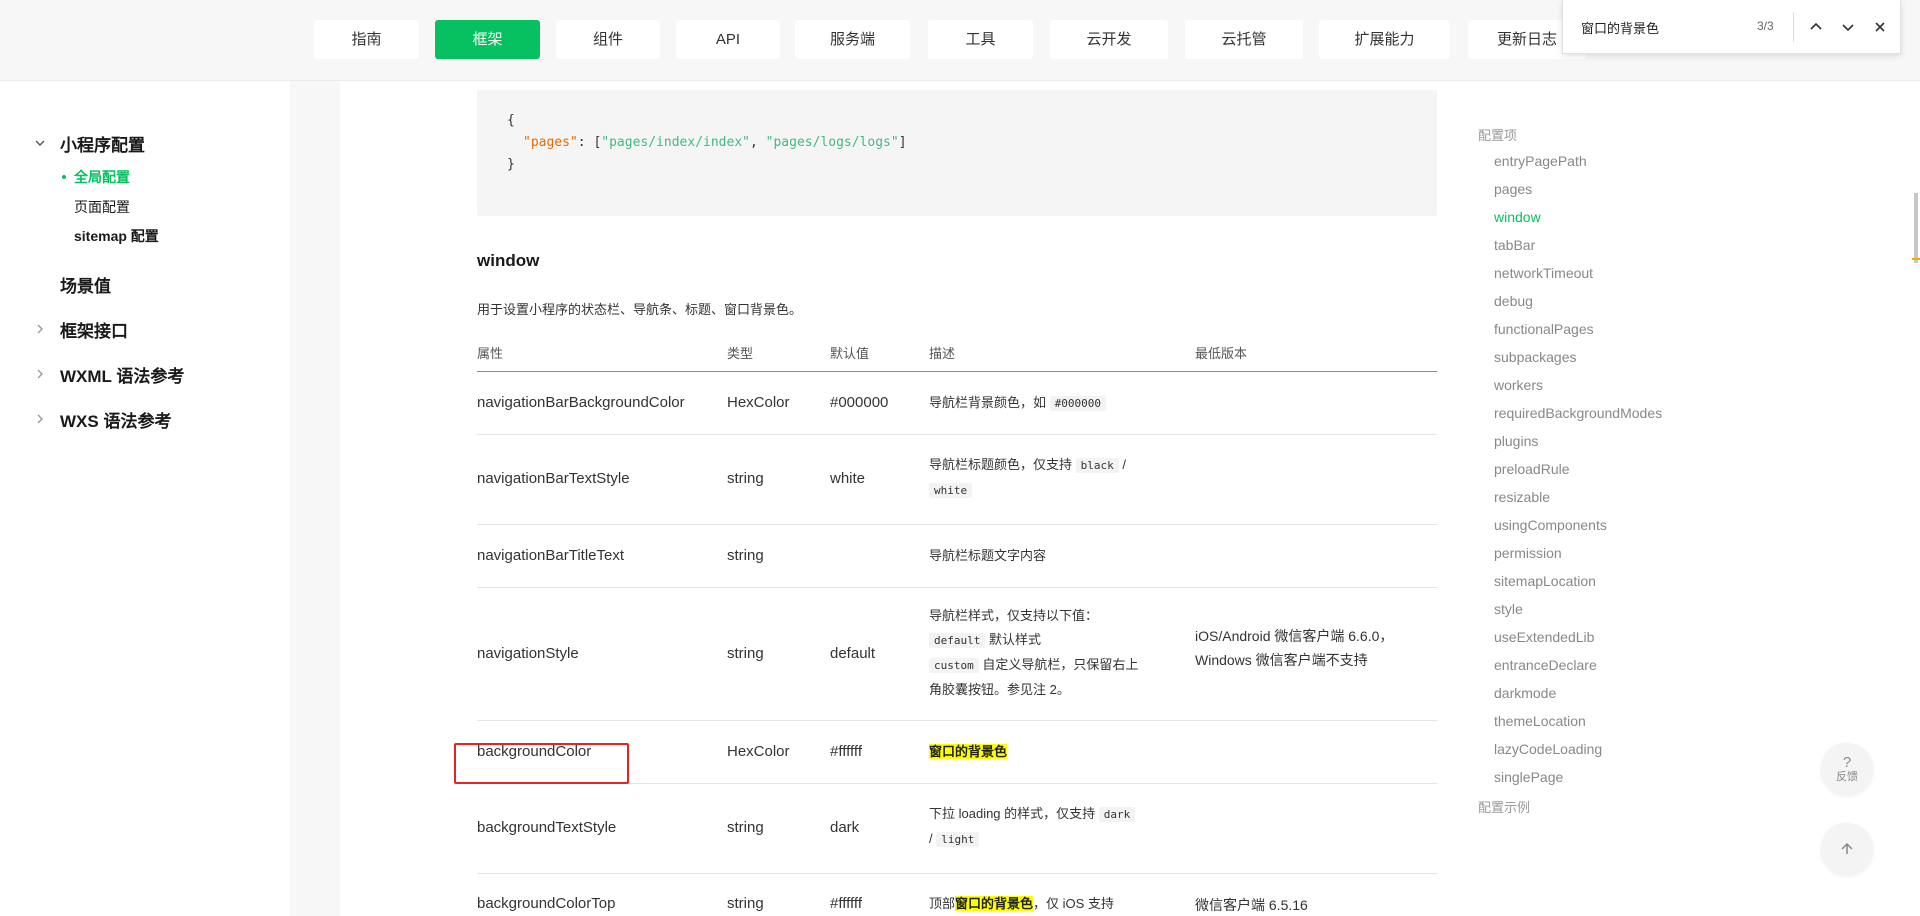  I want to click on toc-item: useExtendedLib, so click(1544, 637).